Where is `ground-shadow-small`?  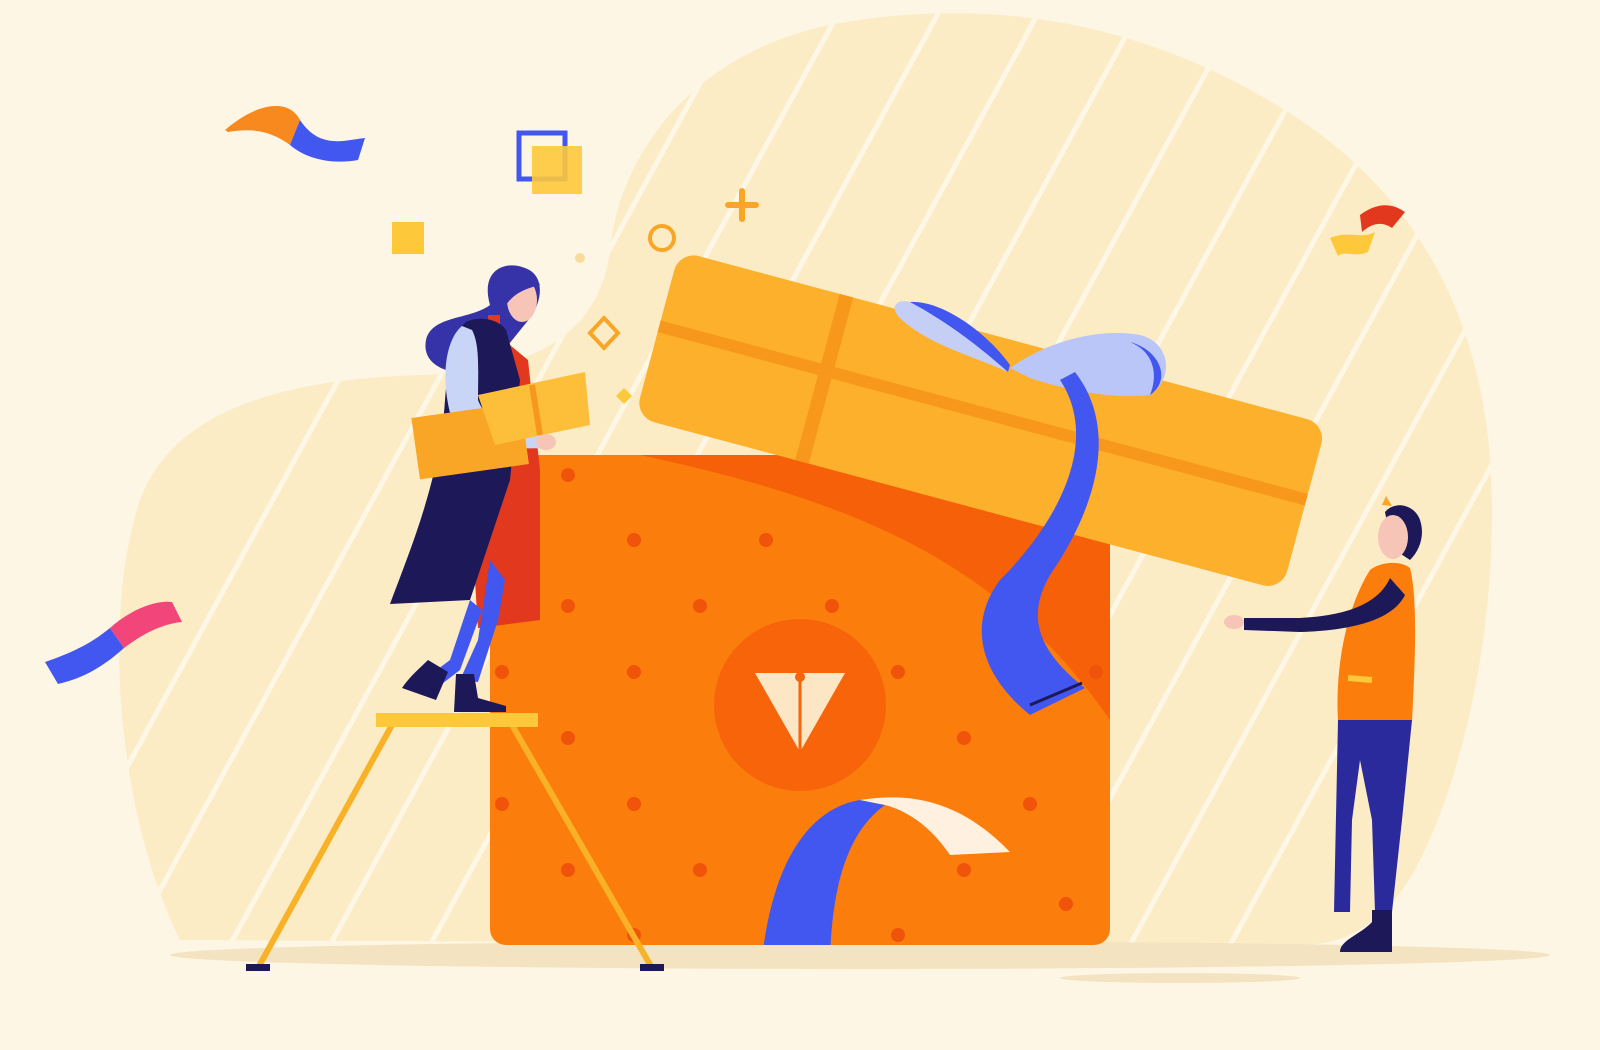
ground-shadow-small is located at coordinates (1180, 978).